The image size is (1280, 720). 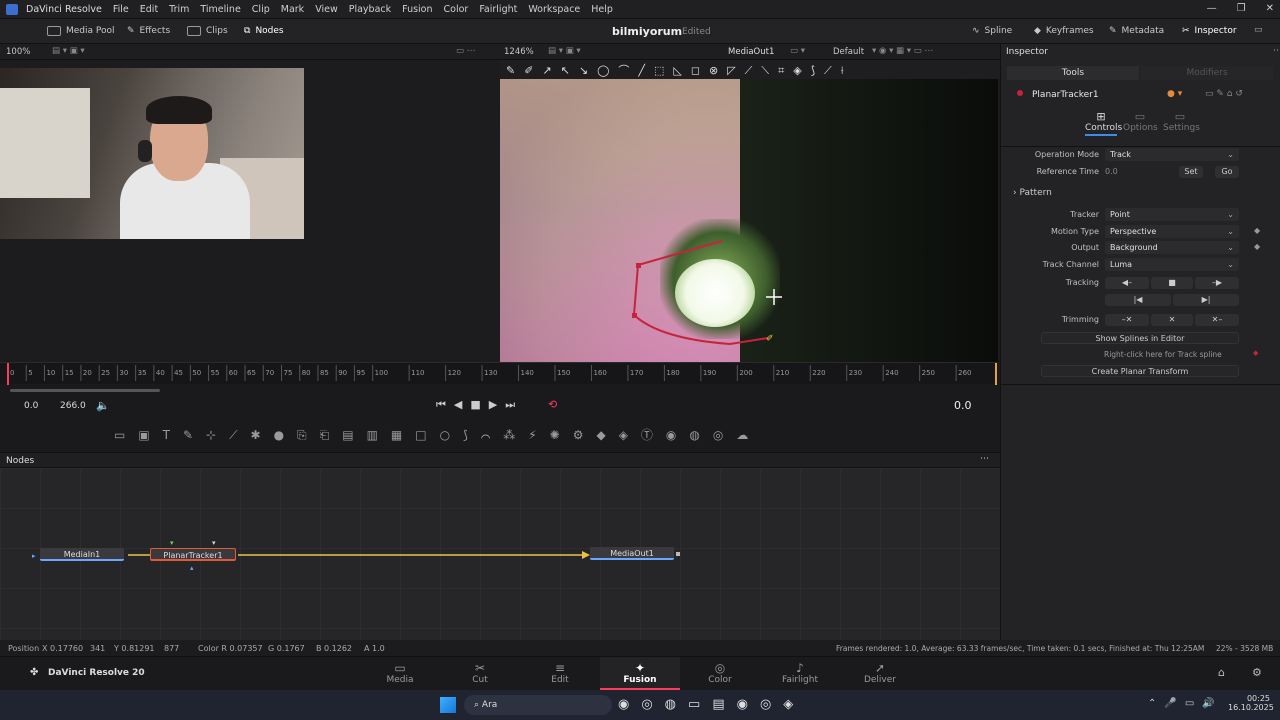 What do you see at coordinates (73, 406) in the screenshot?
I see `end-frame: 266.0` at bounding box center [73, 406].